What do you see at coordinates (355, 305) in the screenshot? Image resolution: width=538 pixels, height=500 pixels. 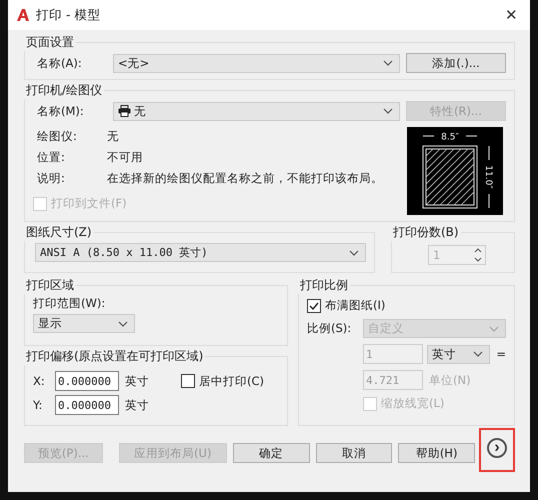 I see `checkbox-label: 布满图纸(I)` at bounding box center [355, 305].